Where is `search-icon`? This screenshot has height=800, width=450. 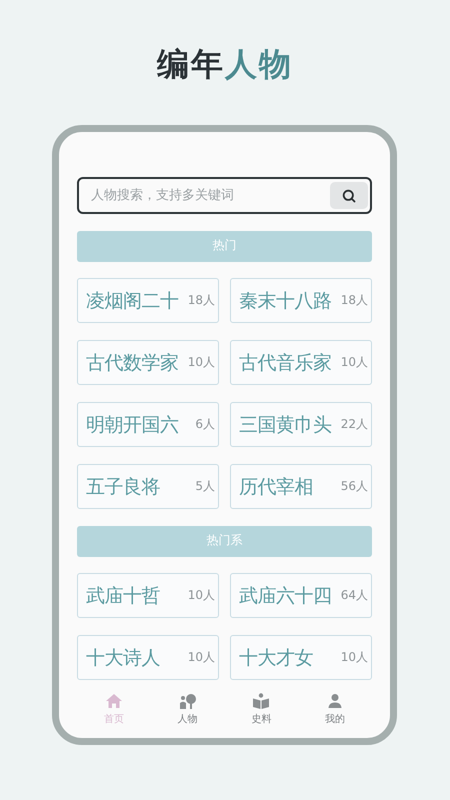 search-icon is located at coordinates (349, 195).